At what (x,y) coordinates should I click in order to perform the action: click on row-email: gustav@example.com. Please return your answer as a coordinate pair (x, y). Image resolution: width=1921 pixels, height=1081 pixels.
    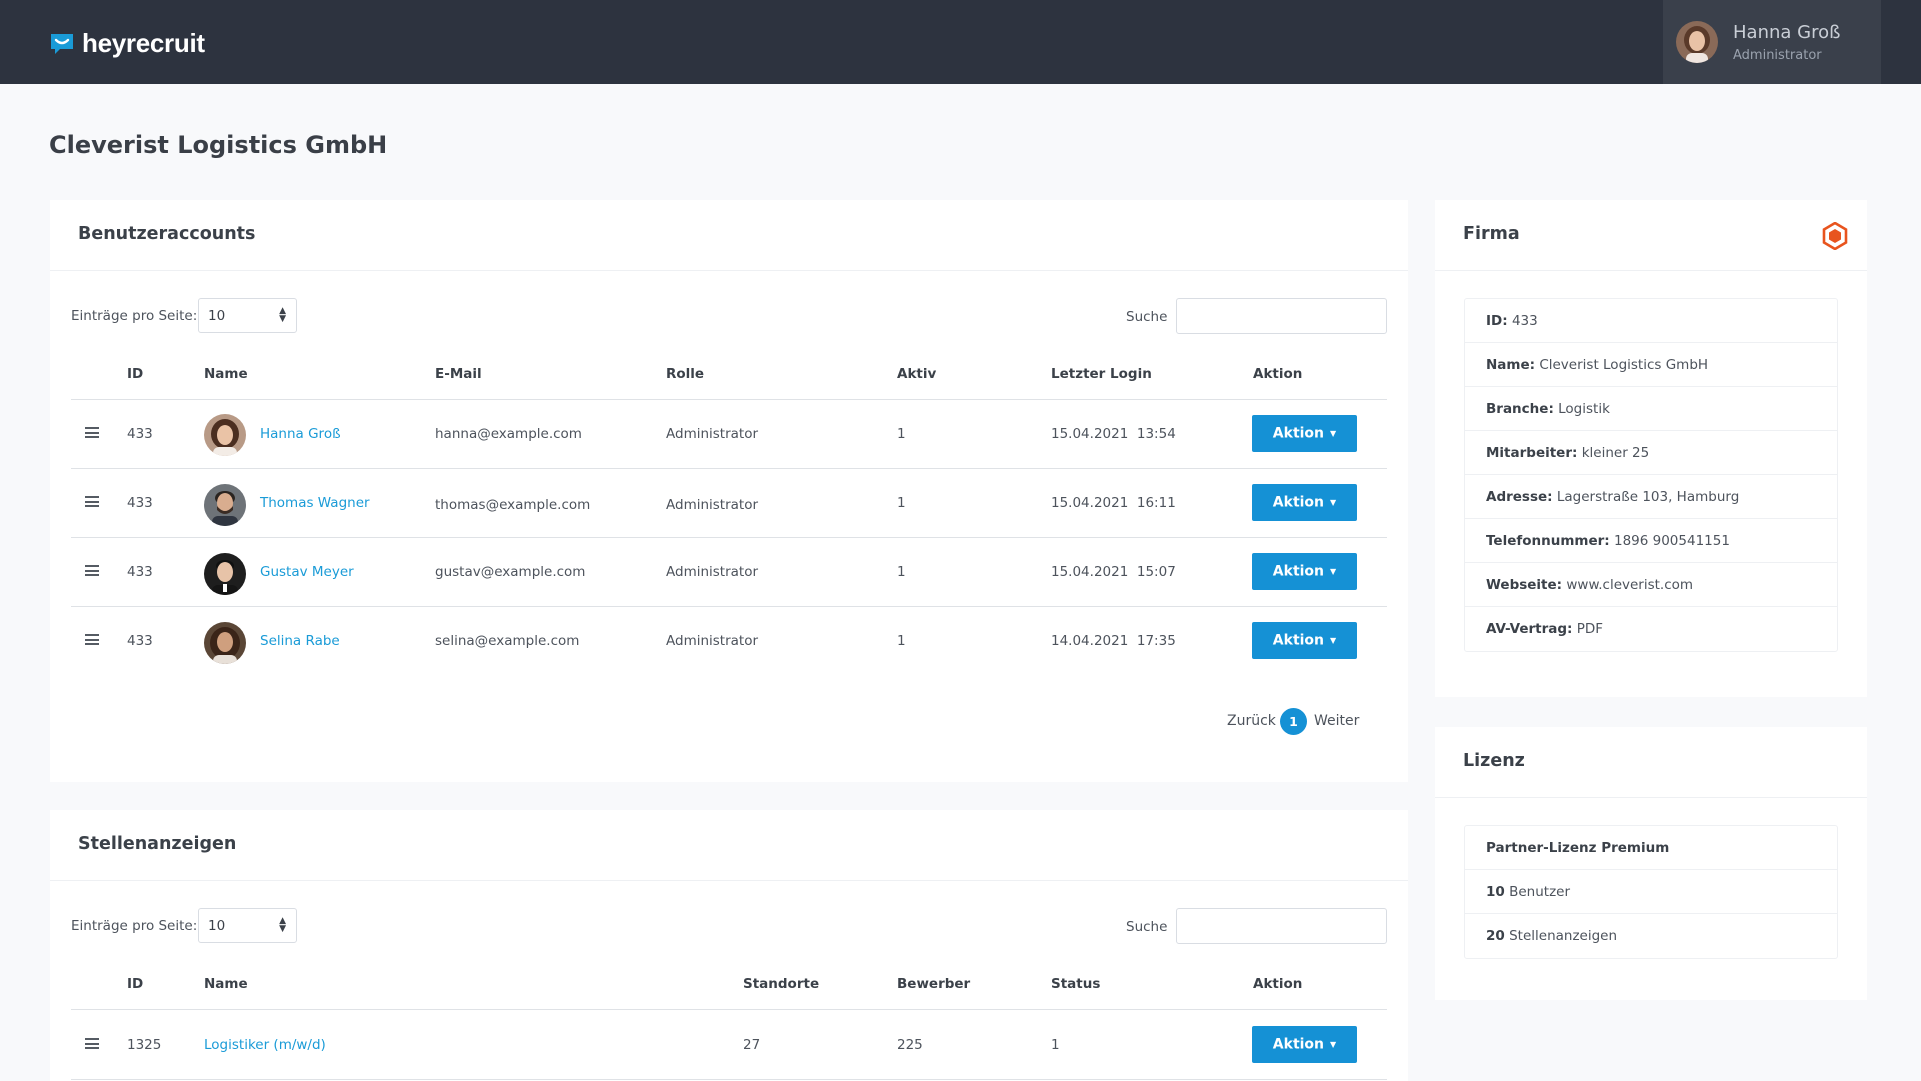
    Looking at the image, I should click on (510, 572).